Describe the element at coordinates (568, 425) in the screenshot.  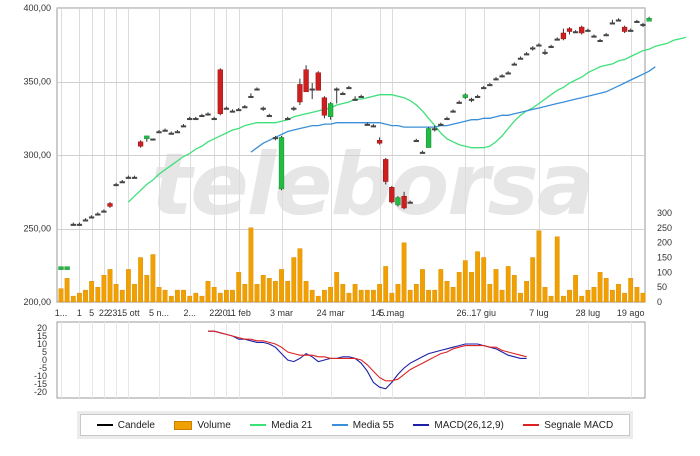
I see `legend-item: Segnale MACD` at that location.